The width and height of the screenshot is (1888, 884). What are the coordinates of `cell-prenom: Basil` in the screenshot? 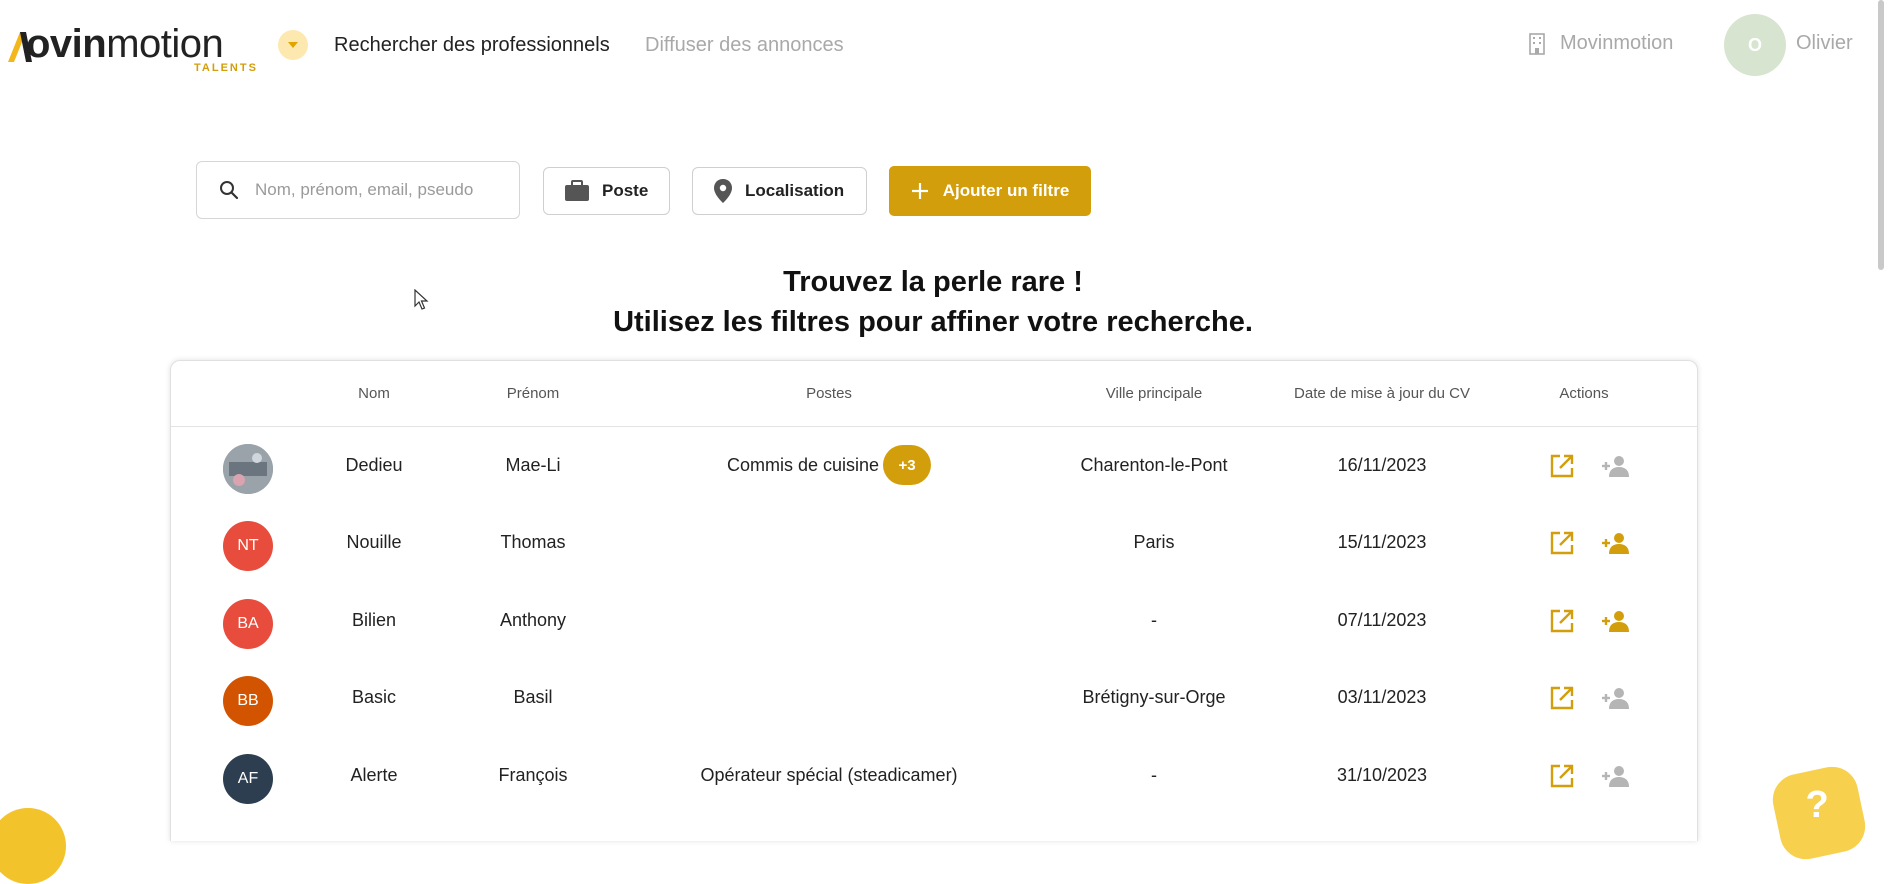 It's located at (532, 697).